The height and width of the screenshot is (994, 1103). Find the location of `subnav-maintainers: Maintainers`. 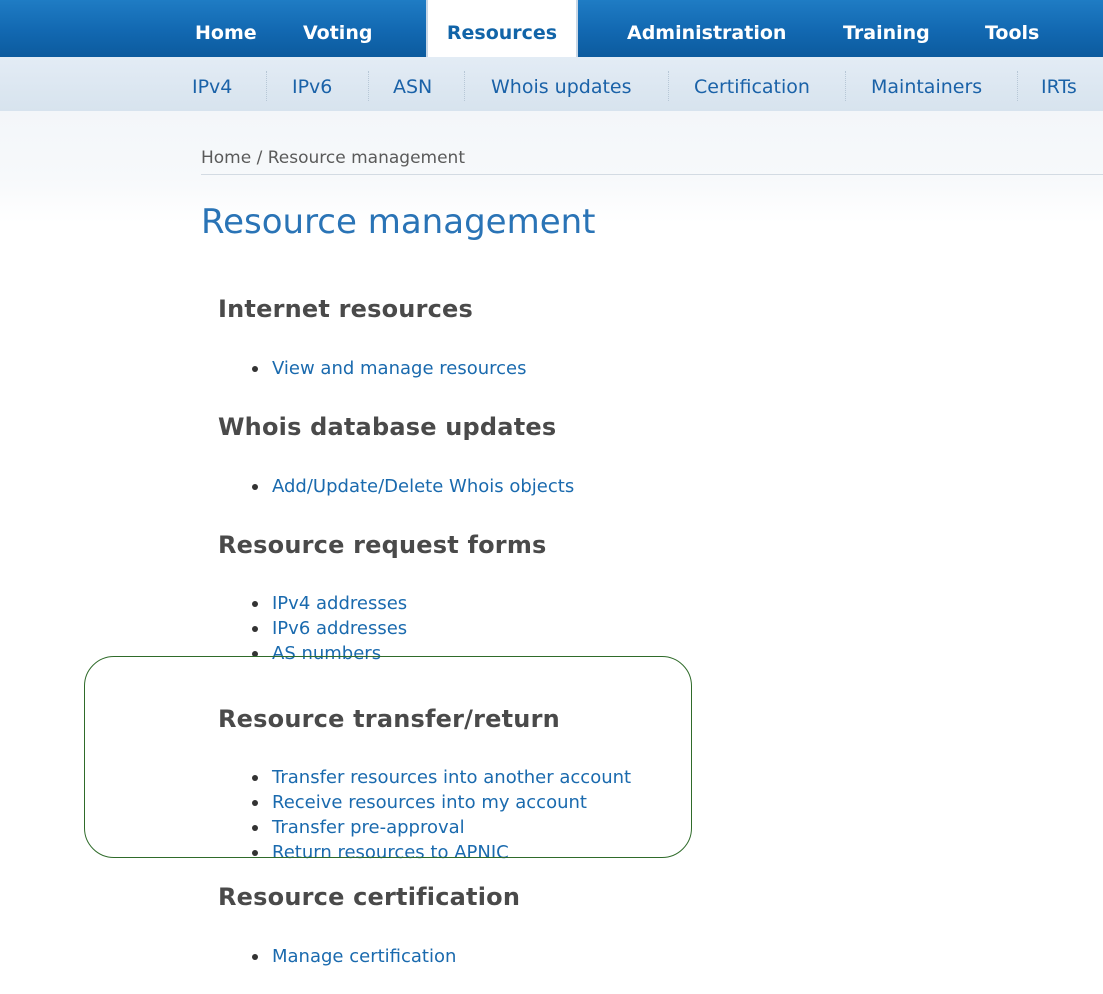

subnav-maintainers: Maintainers is located at coordinates (926, 84).